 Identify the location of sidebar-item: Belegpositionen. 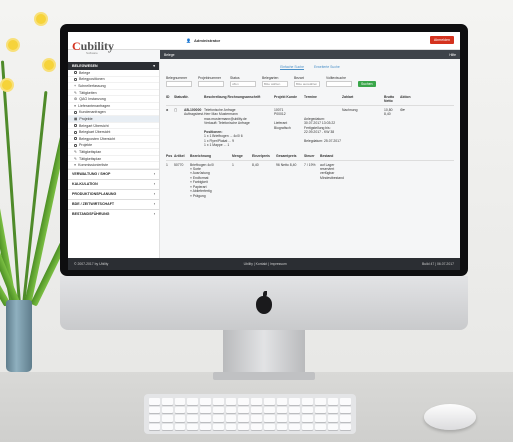
(113, 80).